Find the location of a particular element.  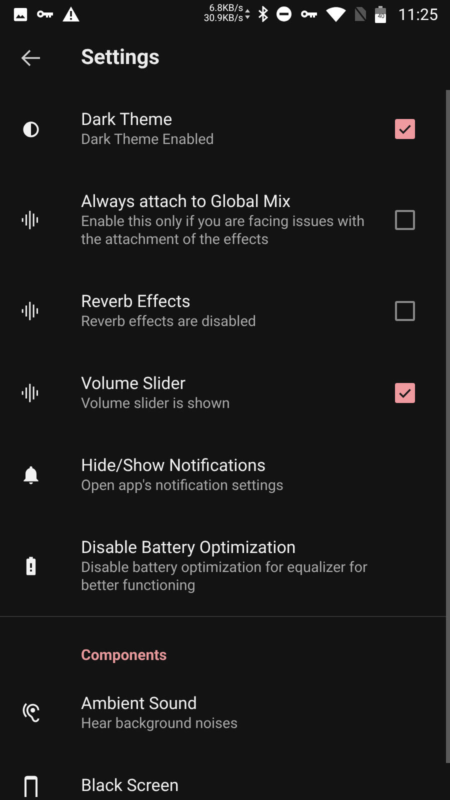

setting-title: Black Screen is located at coordinates (130, 786).